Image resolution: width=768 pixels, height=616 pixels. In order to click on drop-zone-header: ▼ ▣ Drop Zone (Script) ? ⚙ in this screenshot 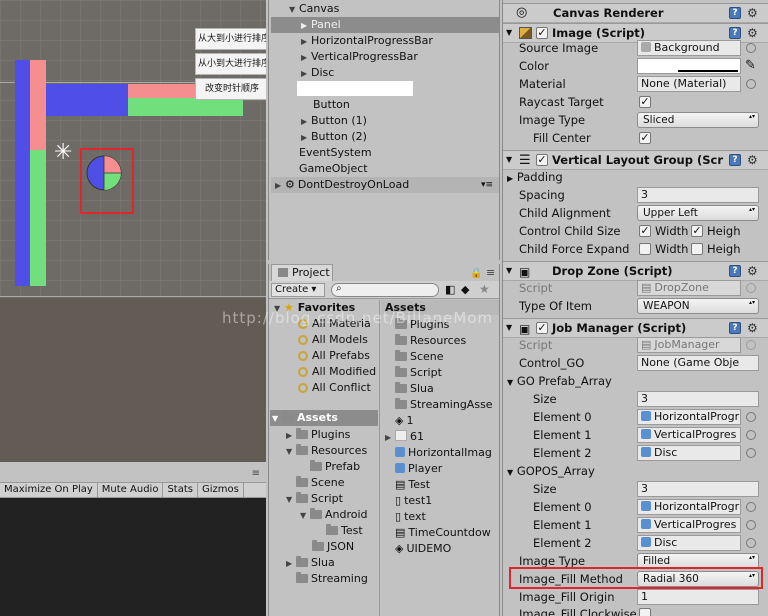, I will do `click(635, 271)`.